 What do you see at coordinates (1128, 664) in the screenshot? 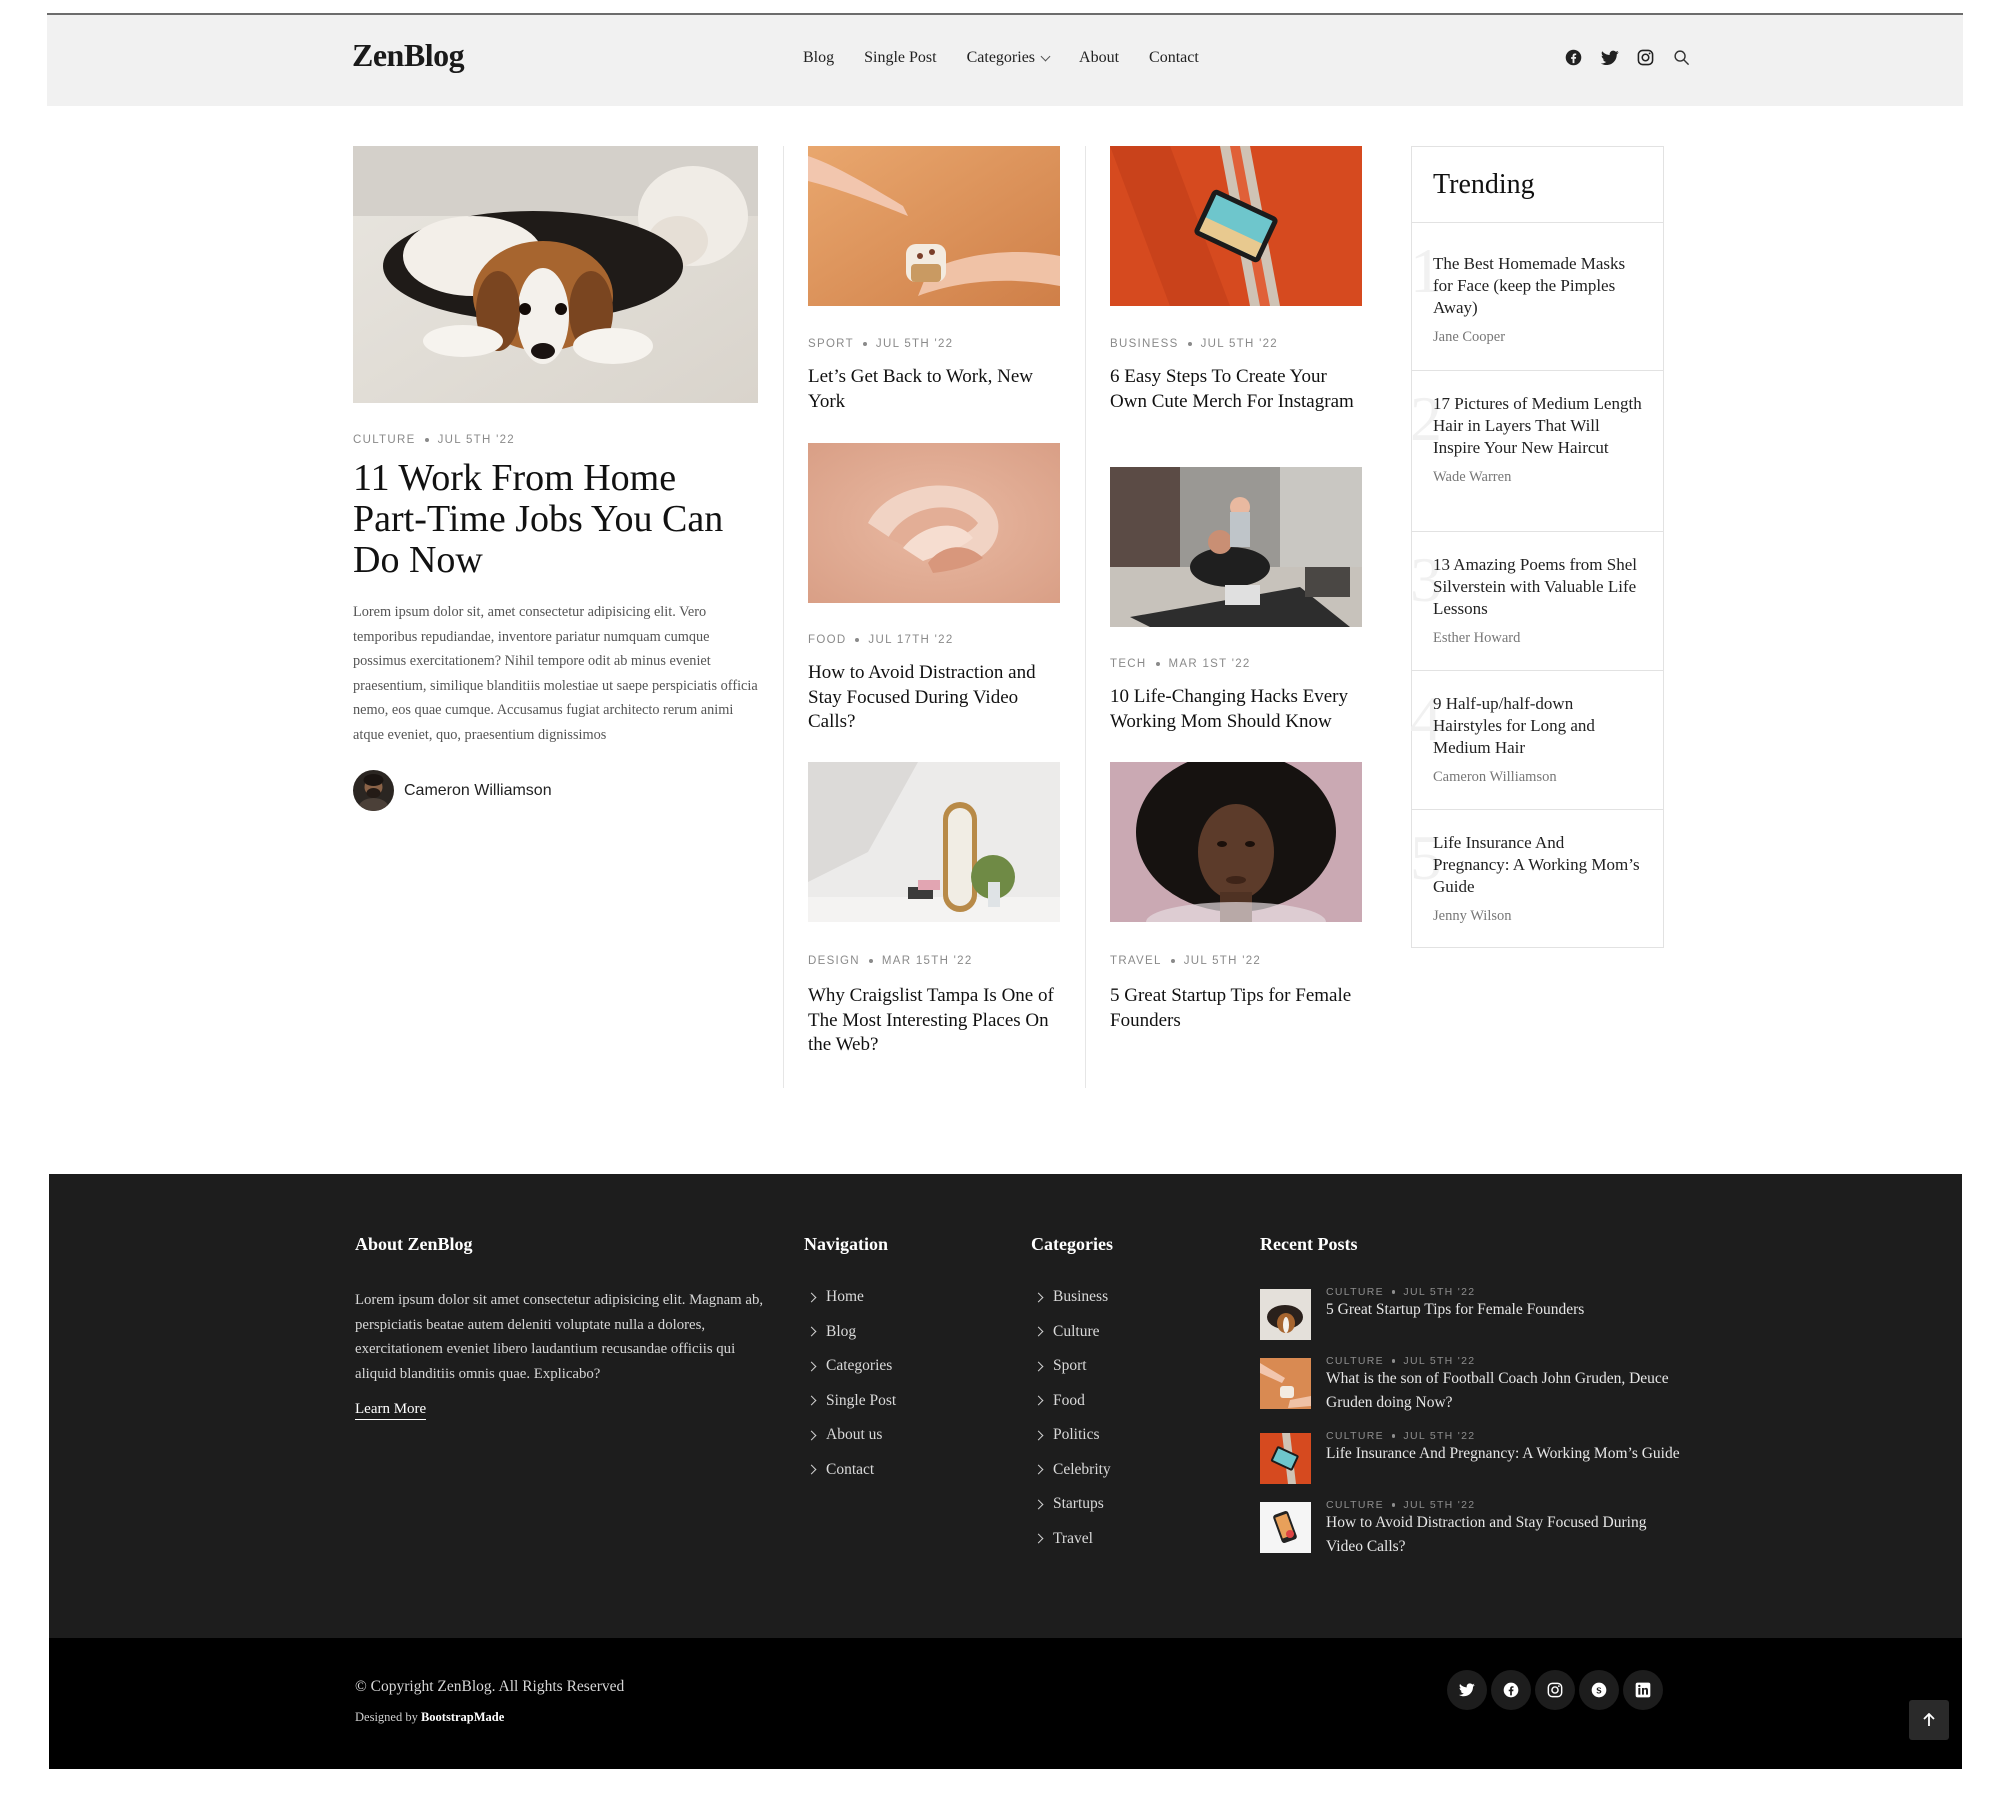
I see `post-category: Tech` at bounding box center [1128, 664].